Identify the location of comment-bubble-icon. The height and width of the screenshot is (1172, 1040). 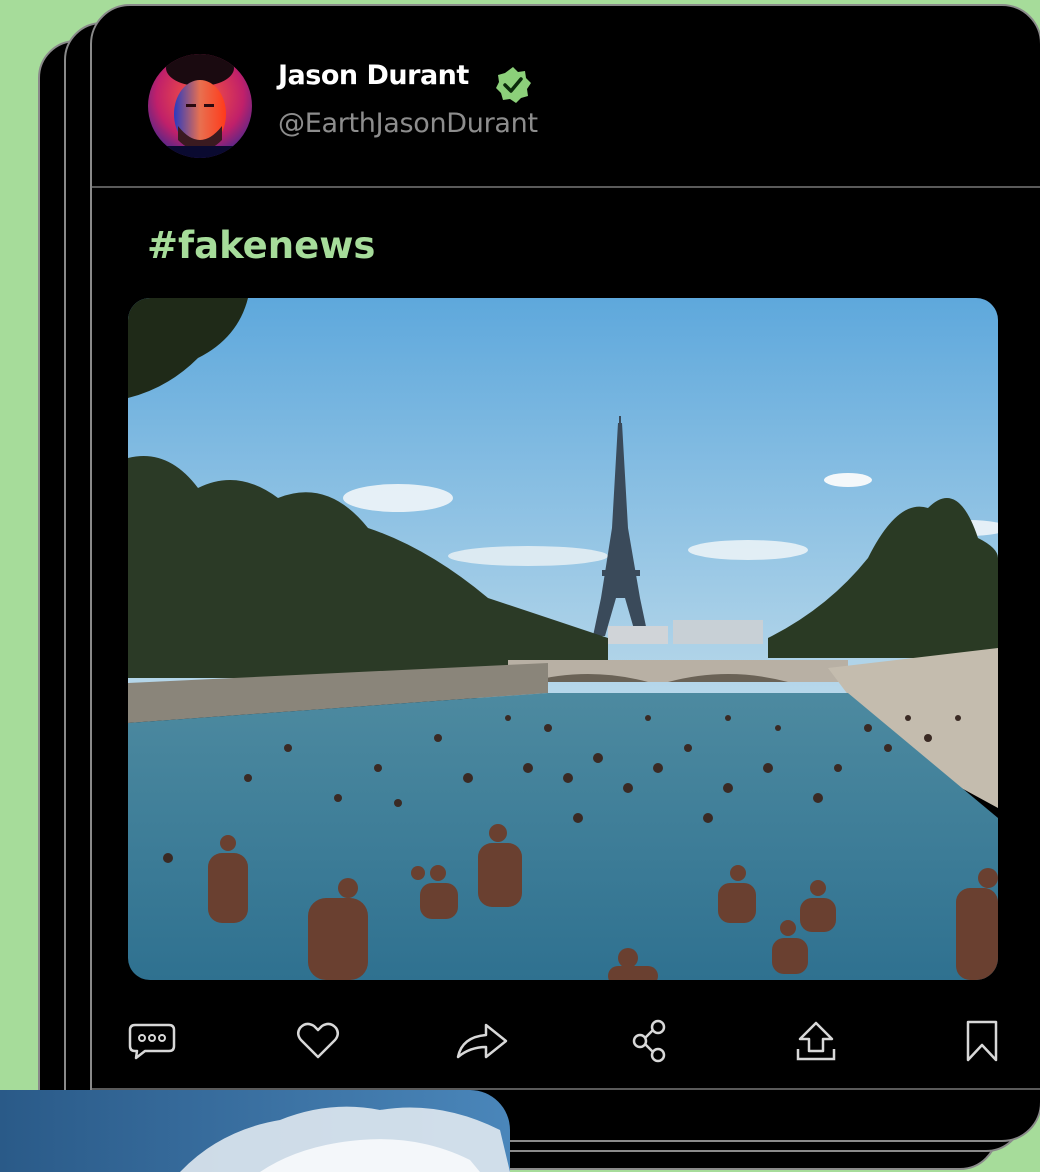
(152, 1041).